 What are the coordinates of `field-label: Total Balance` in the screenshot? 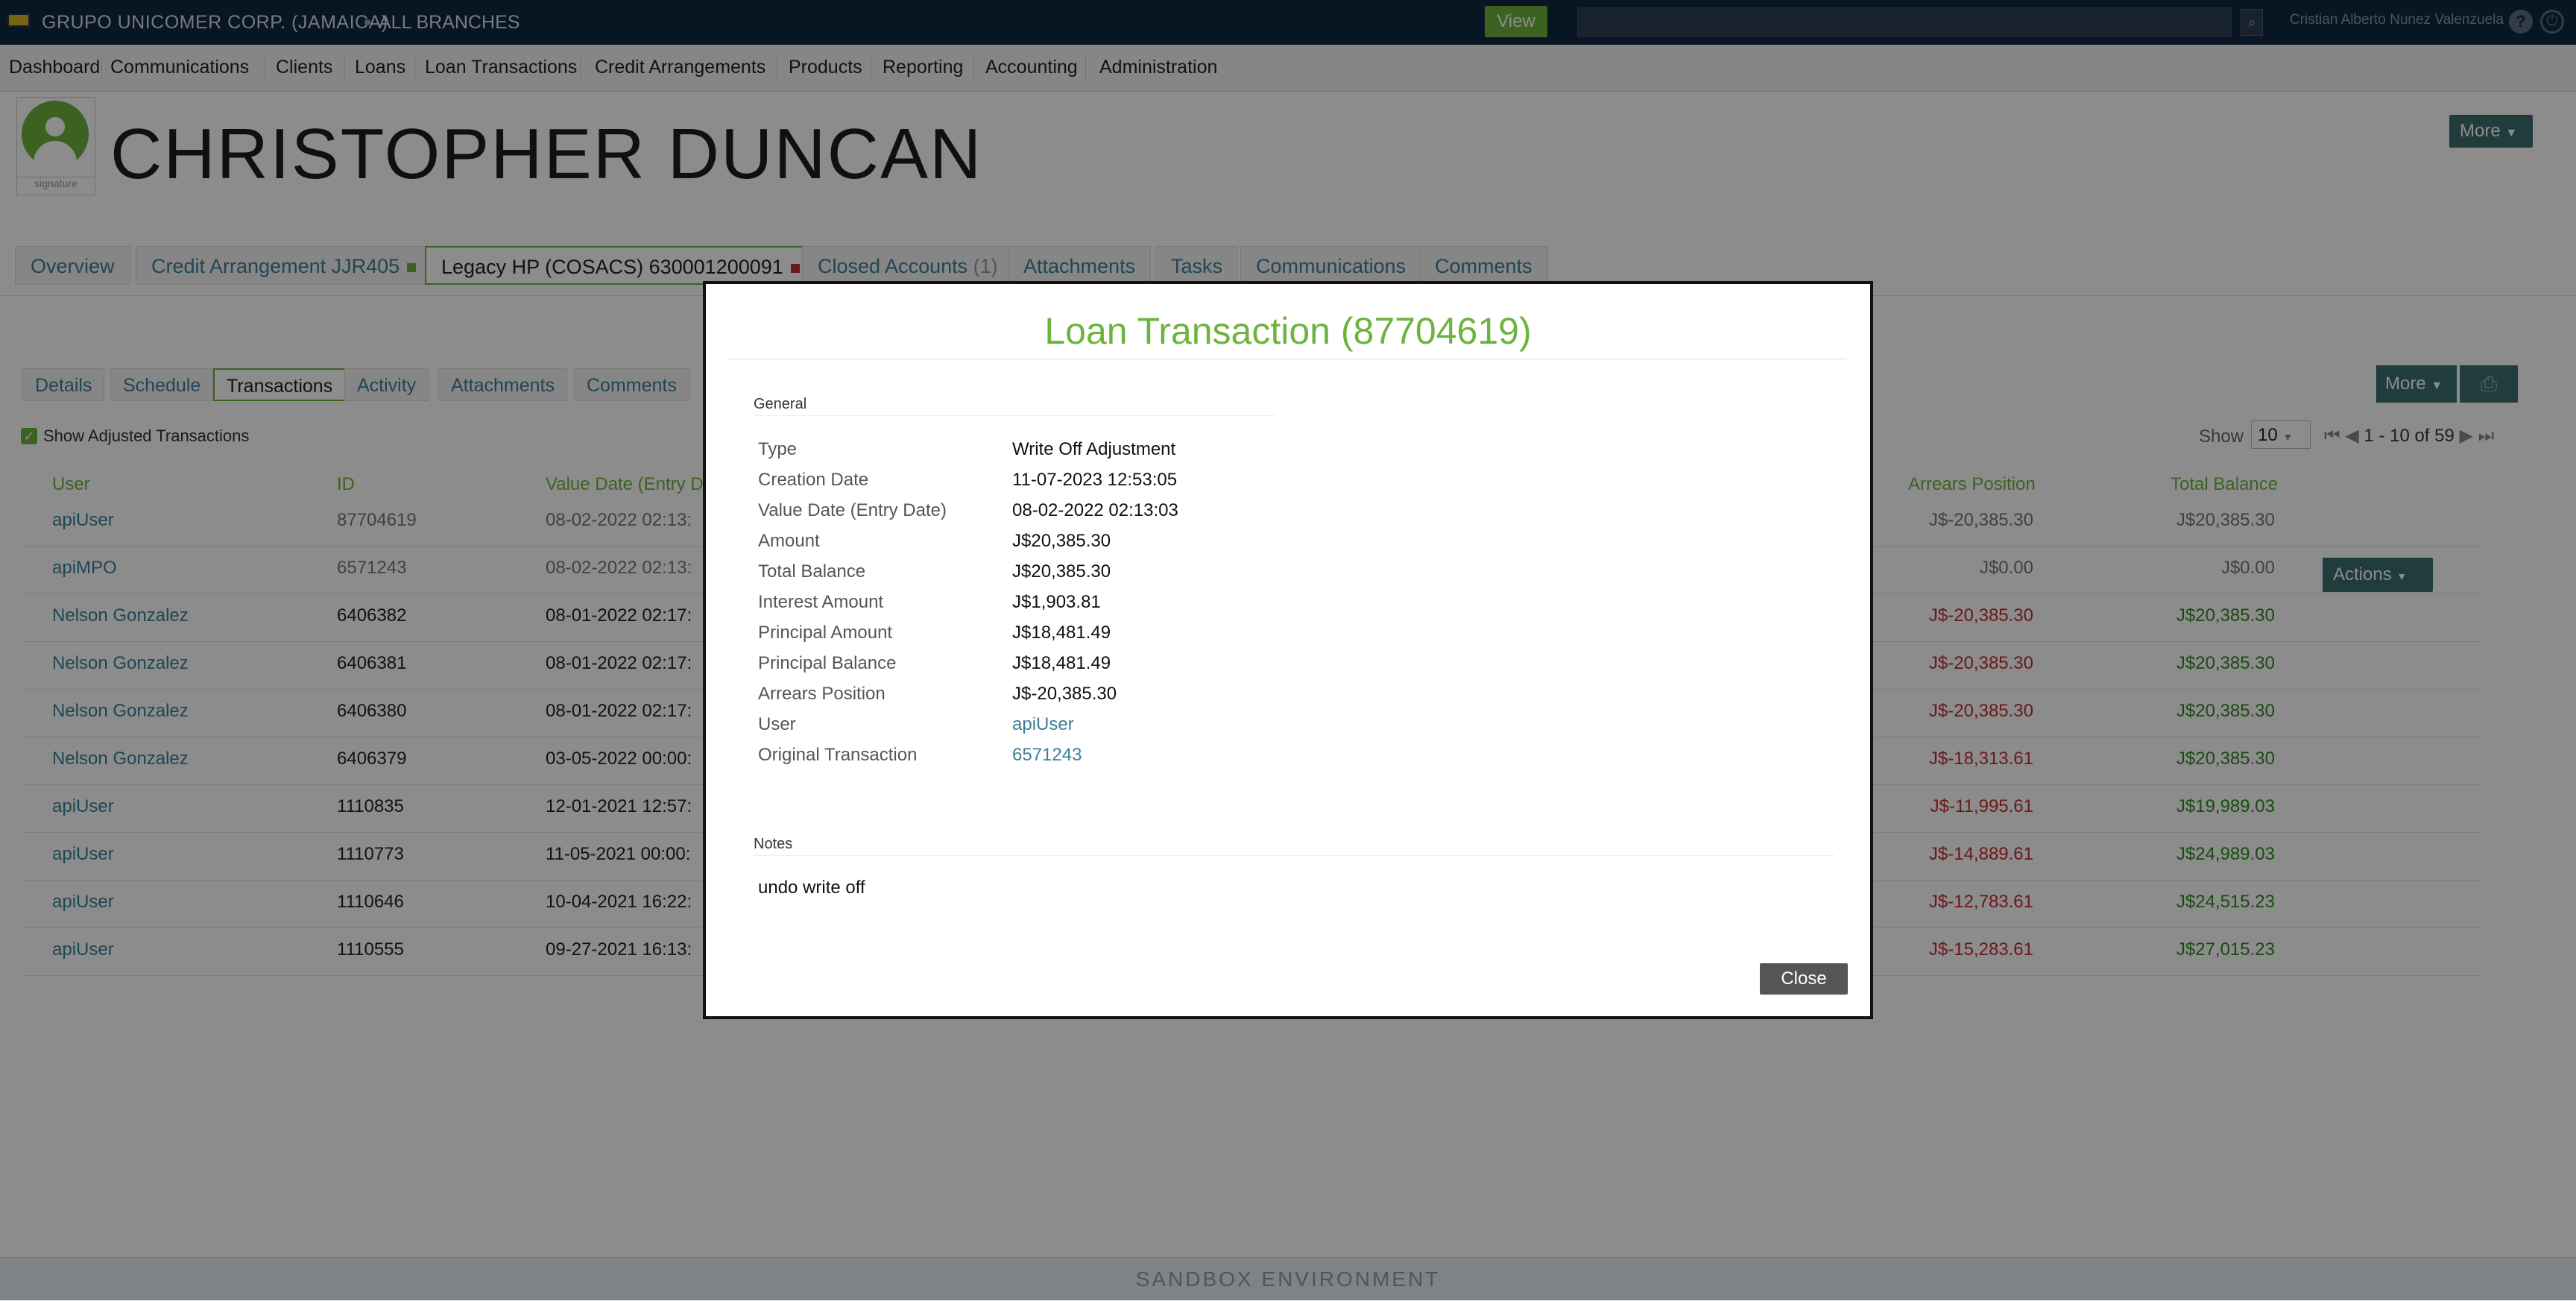 It's located at (812, 572).